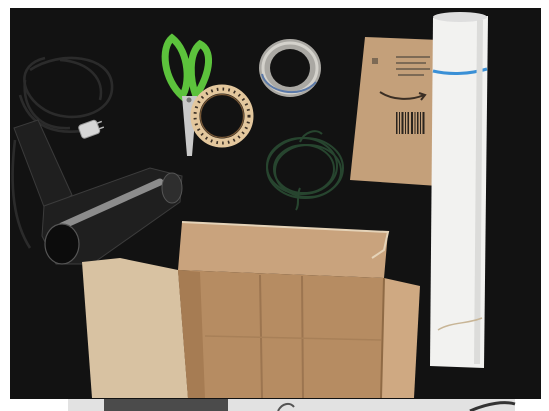 The width and height of the screenshot is (549, 411). Describe the element at coordinates (189, 100) in the screenshot. I see `scissors-pivot` at that location.